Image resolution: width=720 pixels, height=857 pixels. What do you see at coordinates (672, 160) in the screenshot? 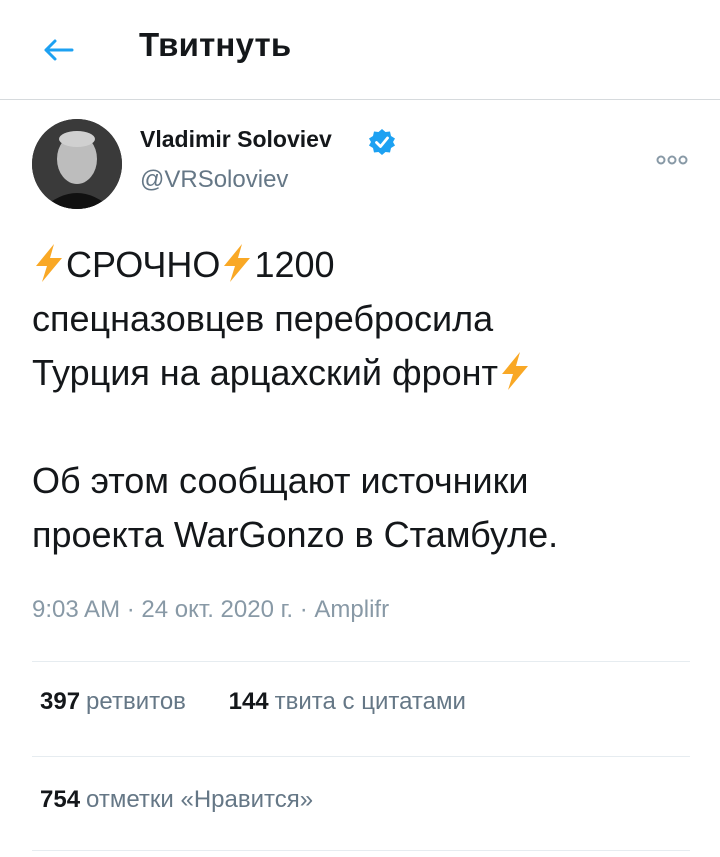
I see `more-options-icon` at bounding box center [672, 160].